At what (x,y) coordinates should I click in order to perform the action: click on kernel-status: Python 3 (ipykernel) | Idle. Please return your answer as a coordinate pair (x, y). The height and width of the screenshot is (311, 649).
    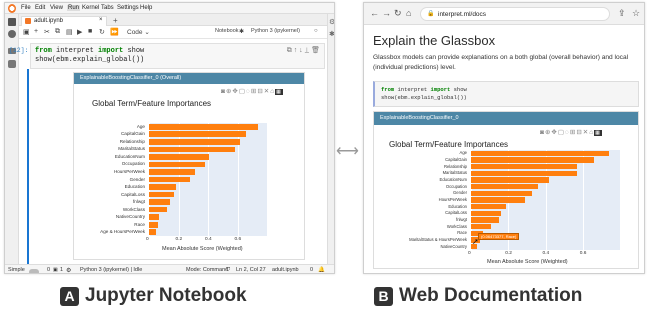
    Looking at the image, I should click on (111, 270).